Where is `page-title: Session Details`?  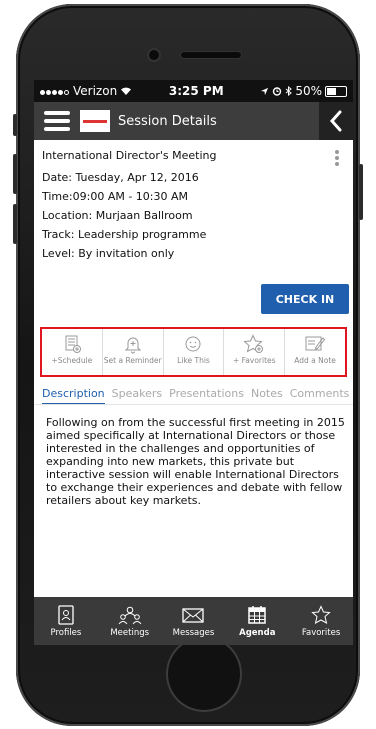 page-title: Session Details is located at coordinates (167, 121).